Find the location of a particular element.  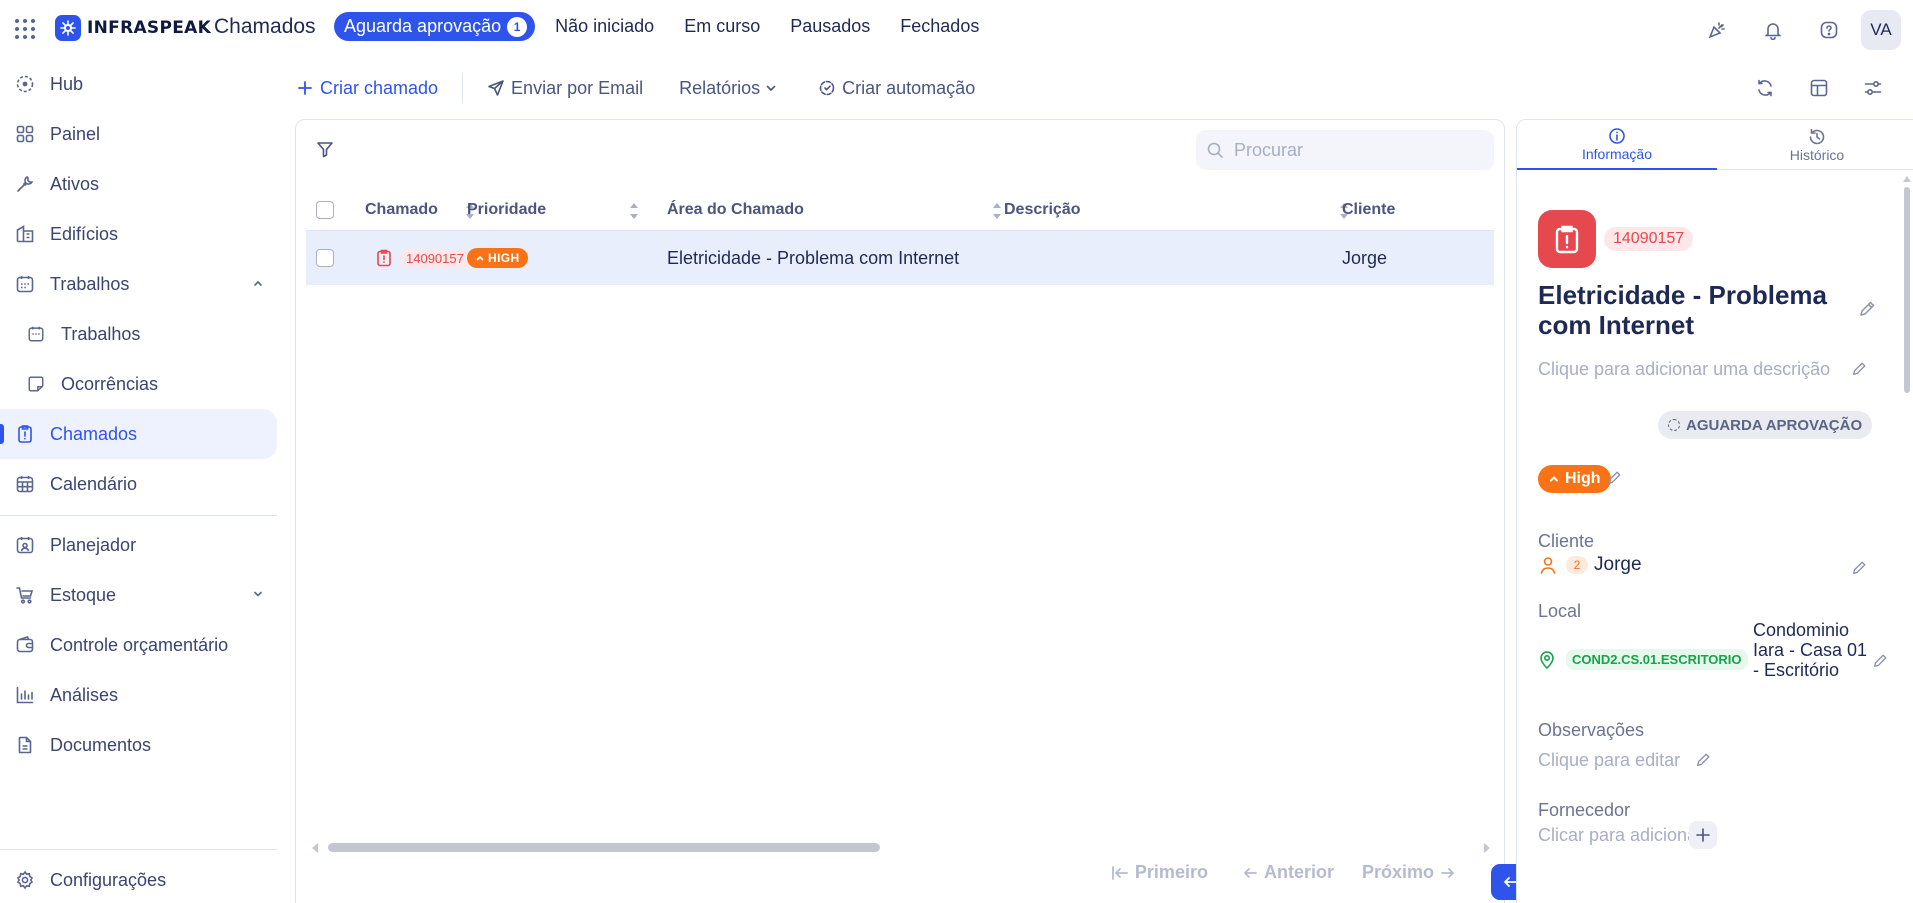

tab-label: Histórico is located at coordinates (1817, 154).